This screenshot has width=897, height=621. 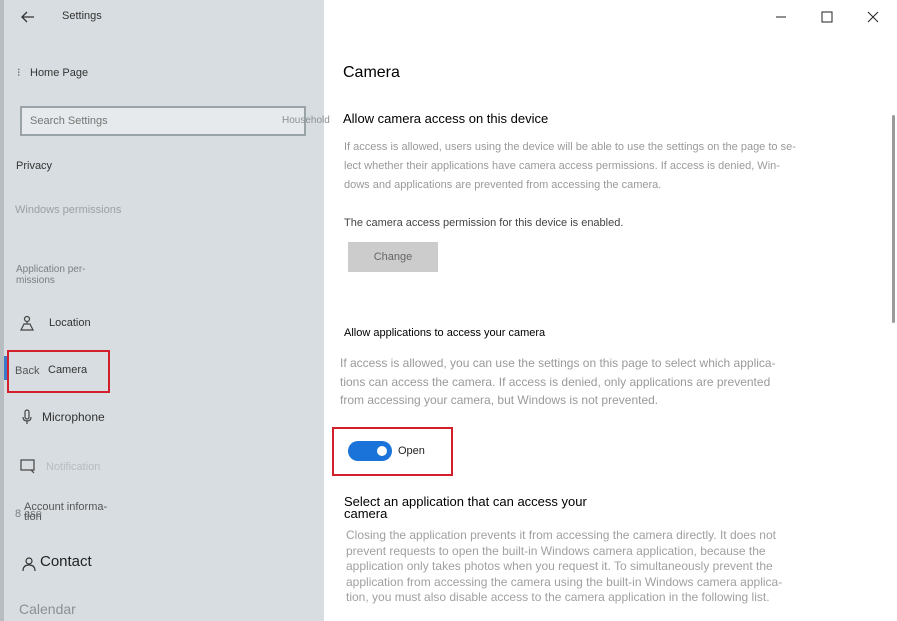 I want to click on minimize-button, so click(x=781, y=17).